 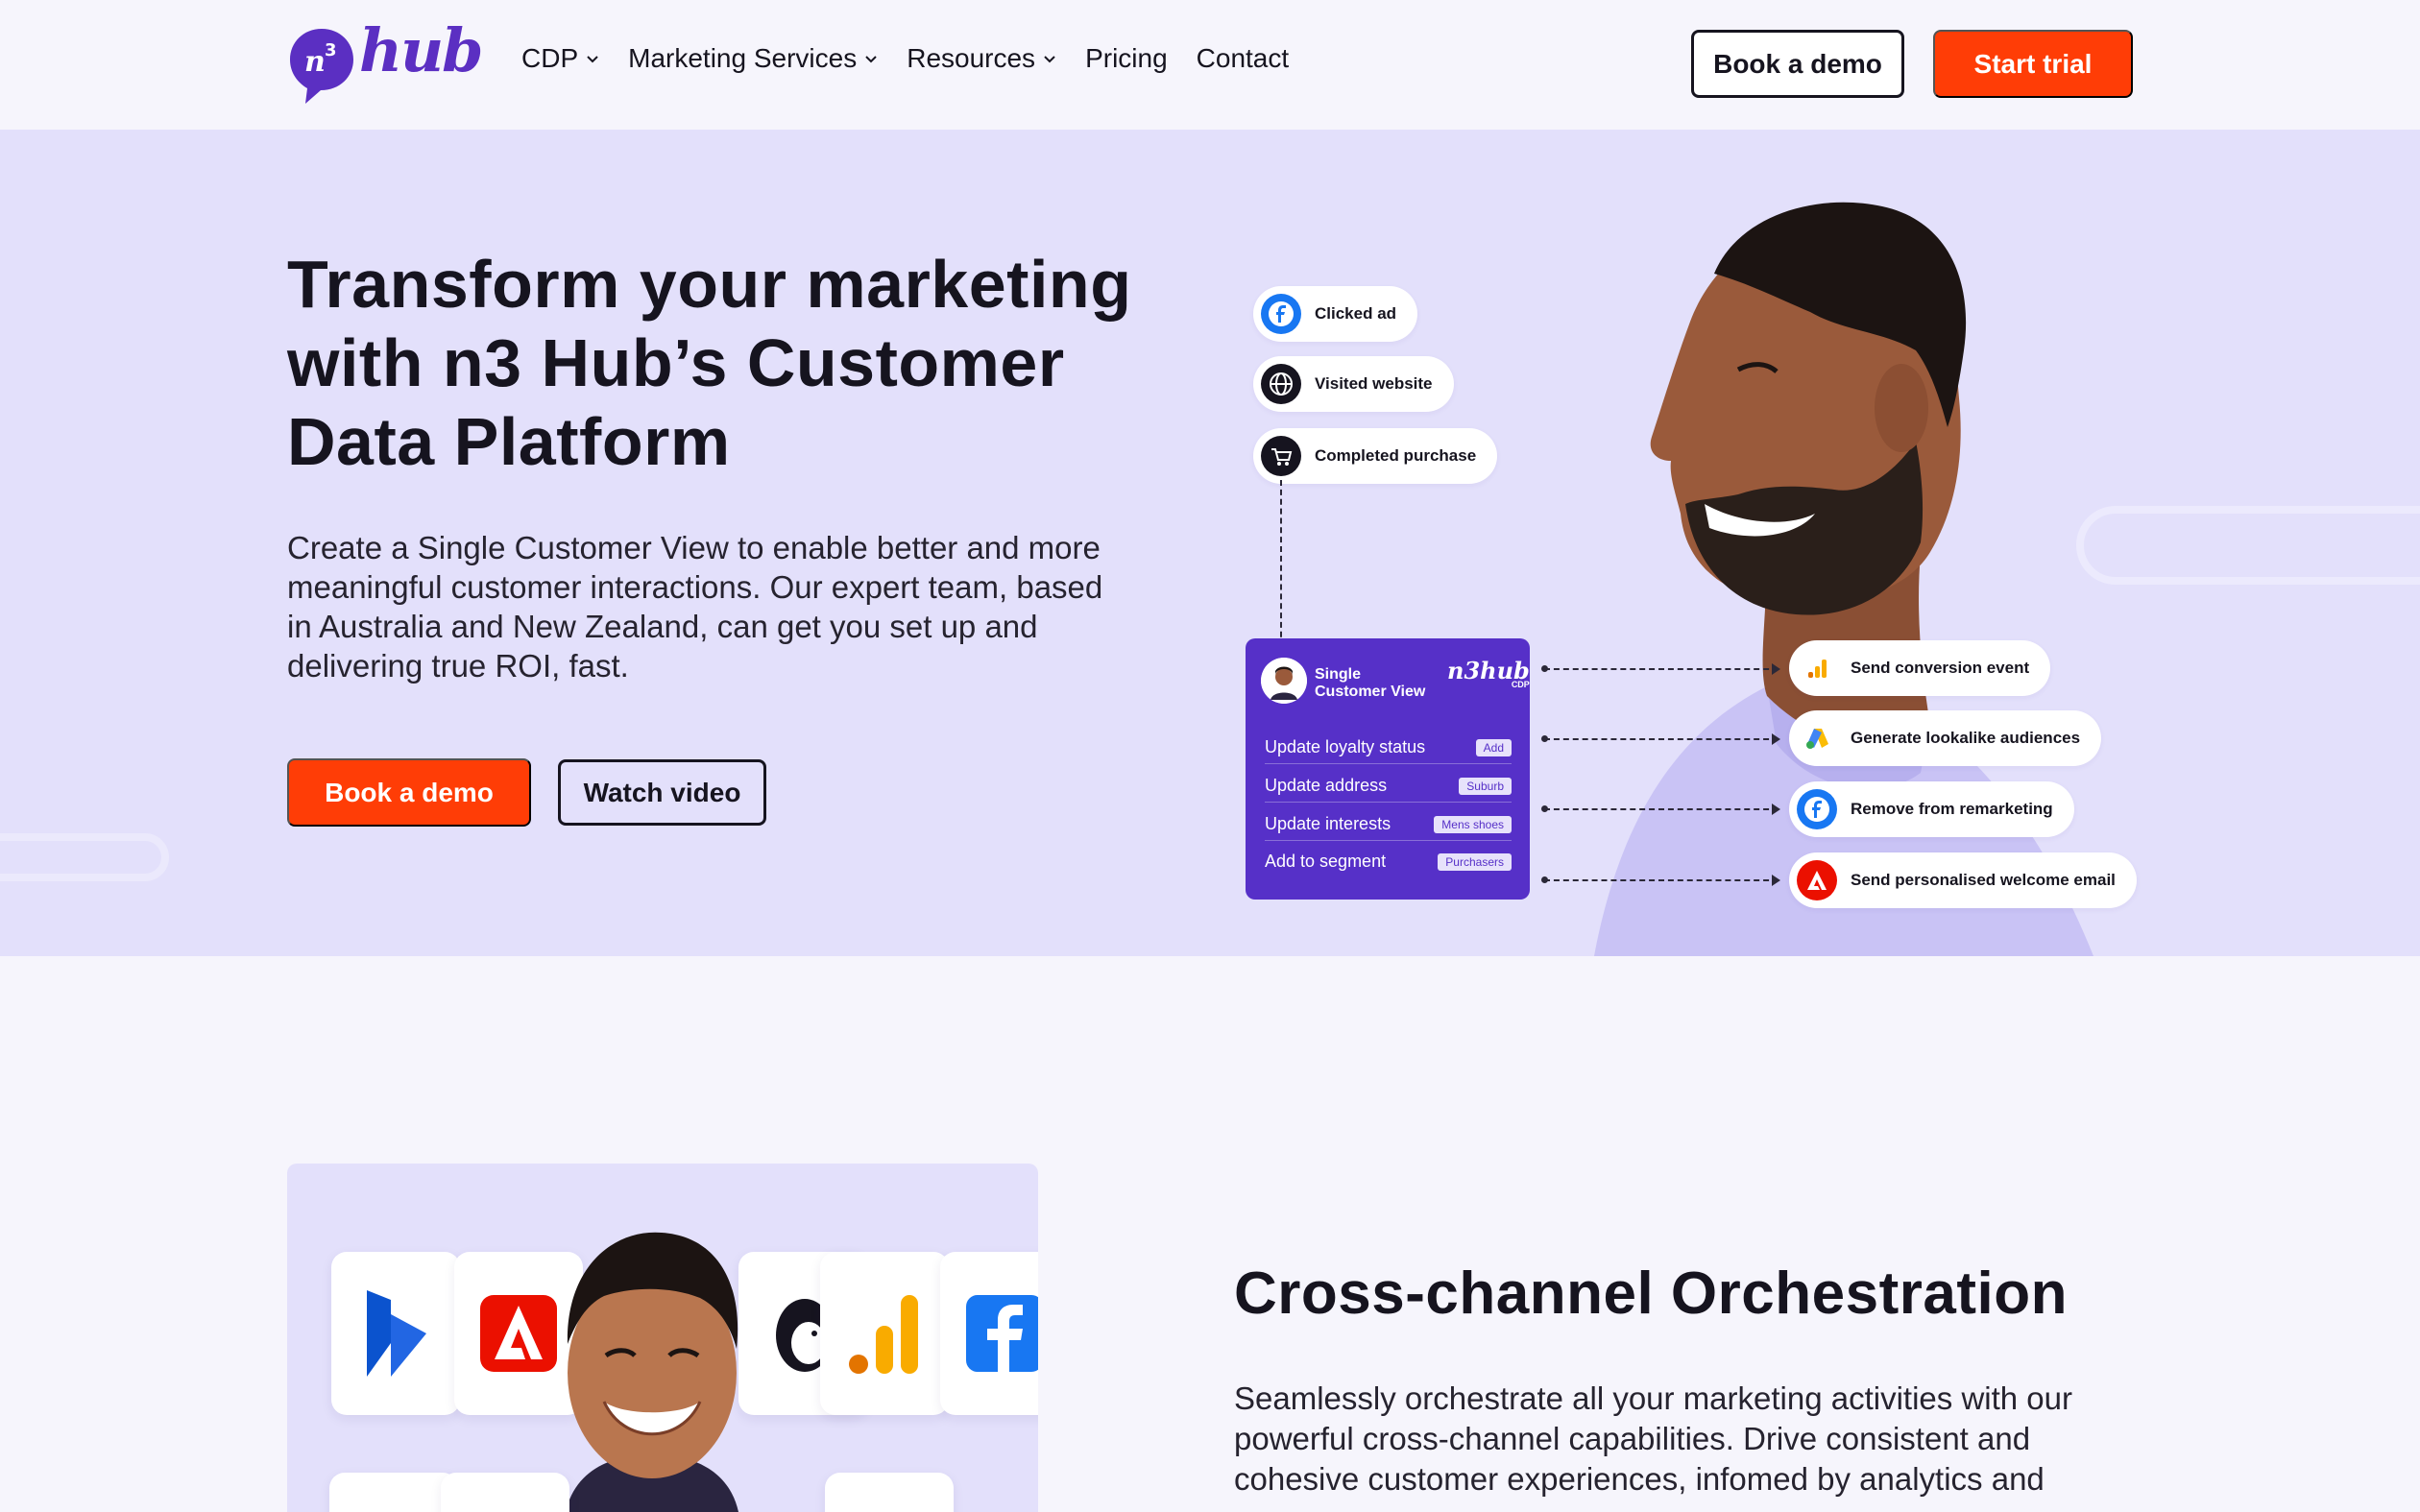 I want to click on action-chip-remove-from-remarketing: Remove from remarketing, so click(x=1932, y=809).